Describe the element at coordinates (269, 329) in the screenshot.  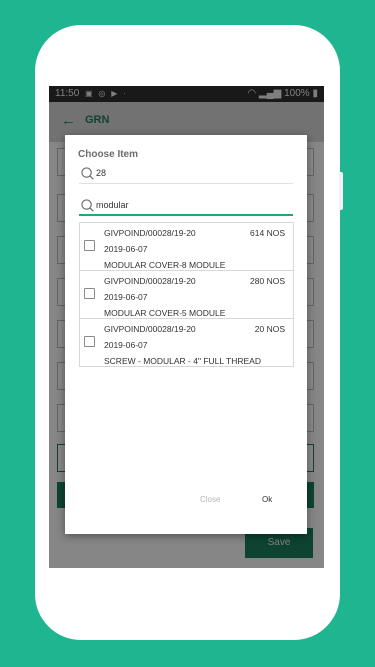
I see `item-quantity: 20 NOS` at that location.